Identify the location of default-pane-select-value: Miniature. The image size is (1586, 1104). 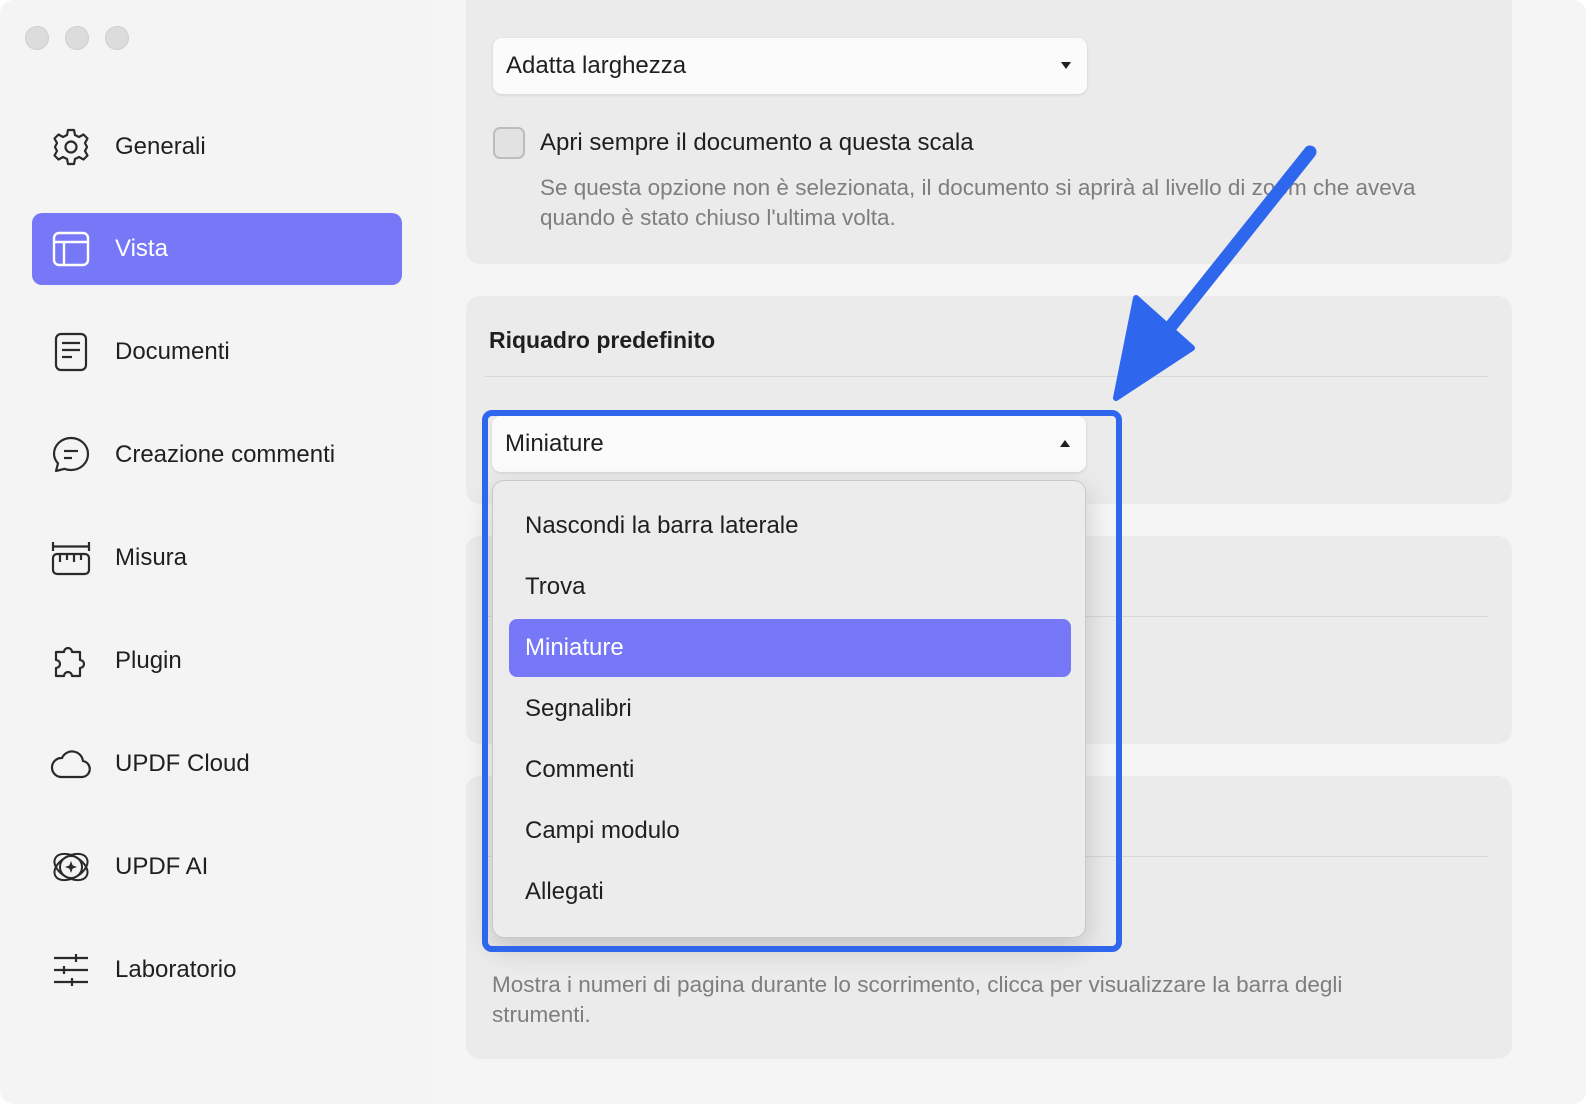
(554, 443).